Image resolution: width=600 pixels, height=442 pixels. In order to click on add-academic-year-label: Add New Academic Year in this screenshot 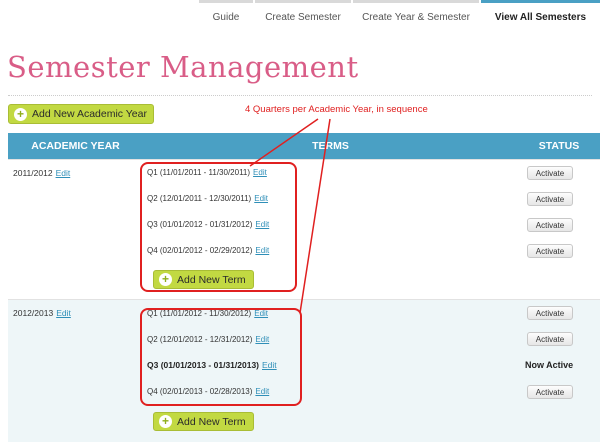, I will do `click(89, 114)`.